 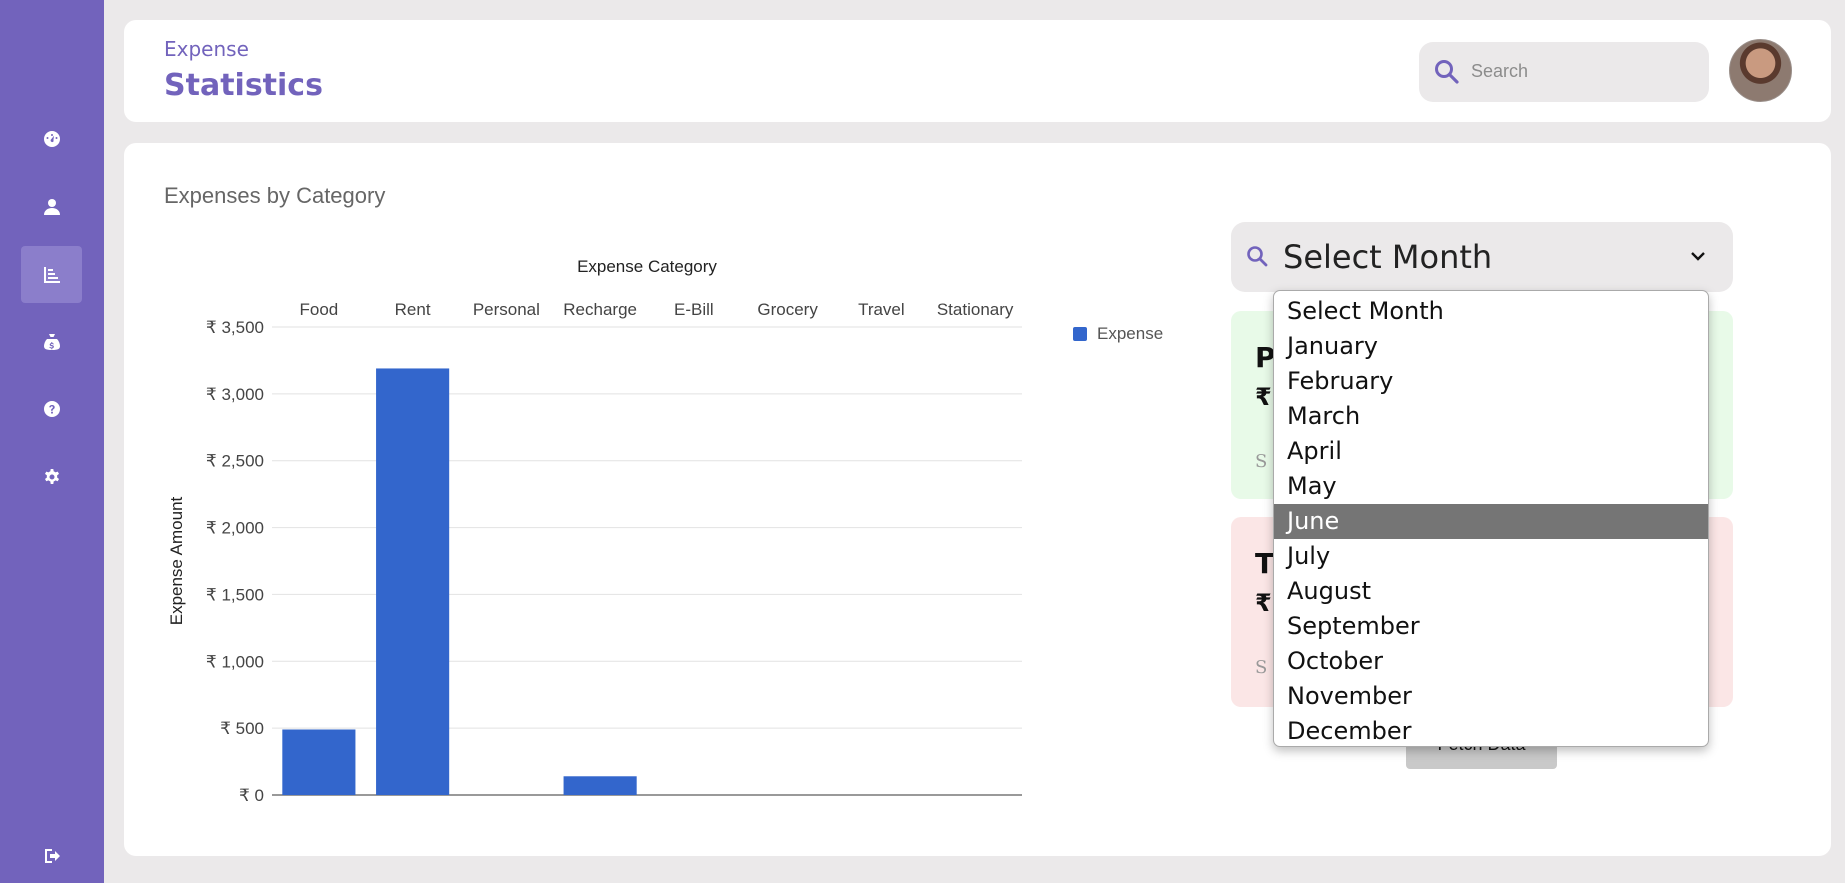 I want to click on money-bag-icon, so click(x=51, y=341).